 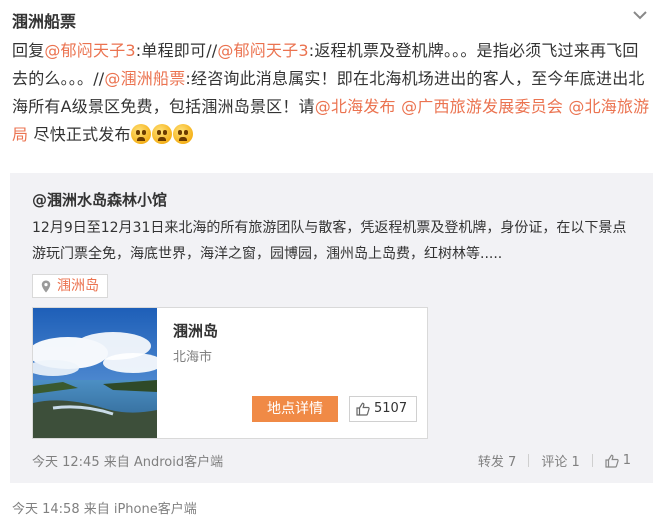 What do you see at coordinates (560, 460) in the screenshot?
I see `comment-action: 评论 1` at bounding box center [560, 460].